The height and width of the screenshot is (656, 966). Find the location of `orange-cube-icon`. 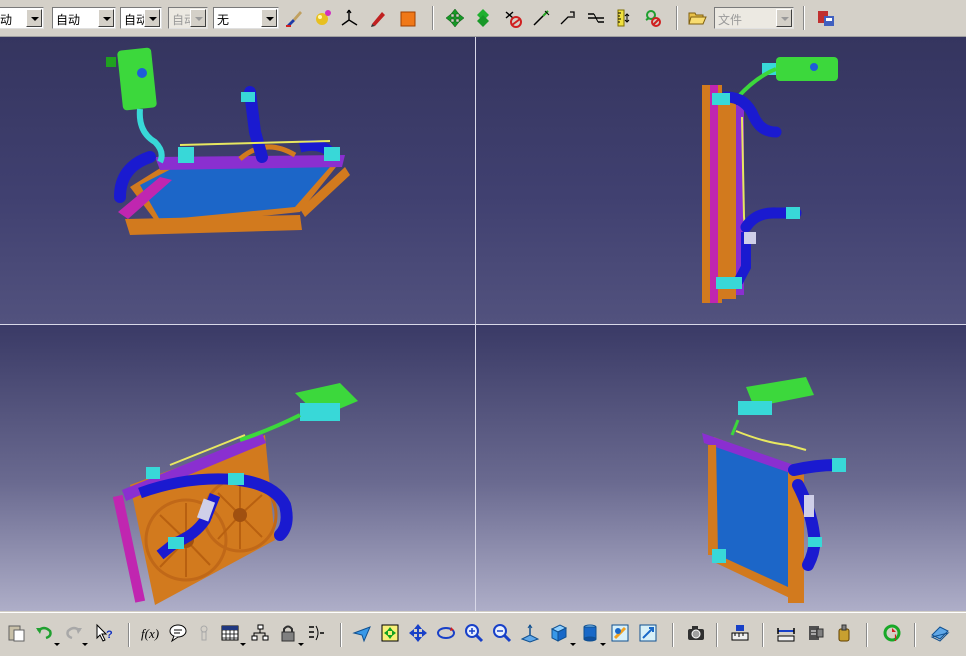

orange-cube-icon is located at coordinates (408, 18).